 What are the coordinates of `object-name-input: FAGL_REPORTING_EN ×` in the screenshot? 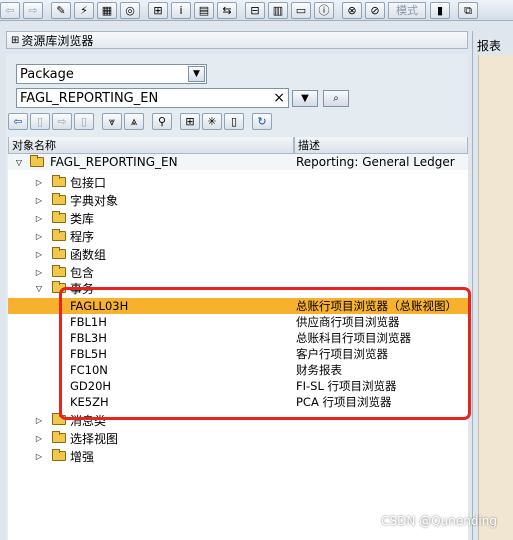 It's located at (152, 98).